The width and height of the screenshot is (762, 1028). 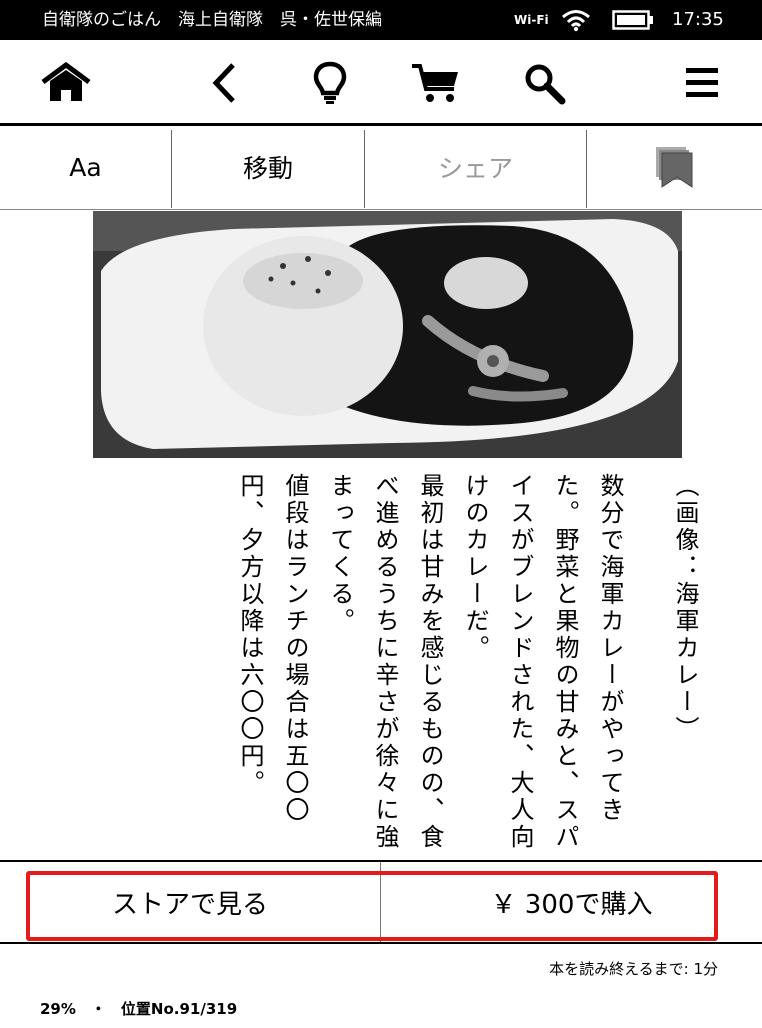 I want to click on battery-icon, so click(x=633, y=20).